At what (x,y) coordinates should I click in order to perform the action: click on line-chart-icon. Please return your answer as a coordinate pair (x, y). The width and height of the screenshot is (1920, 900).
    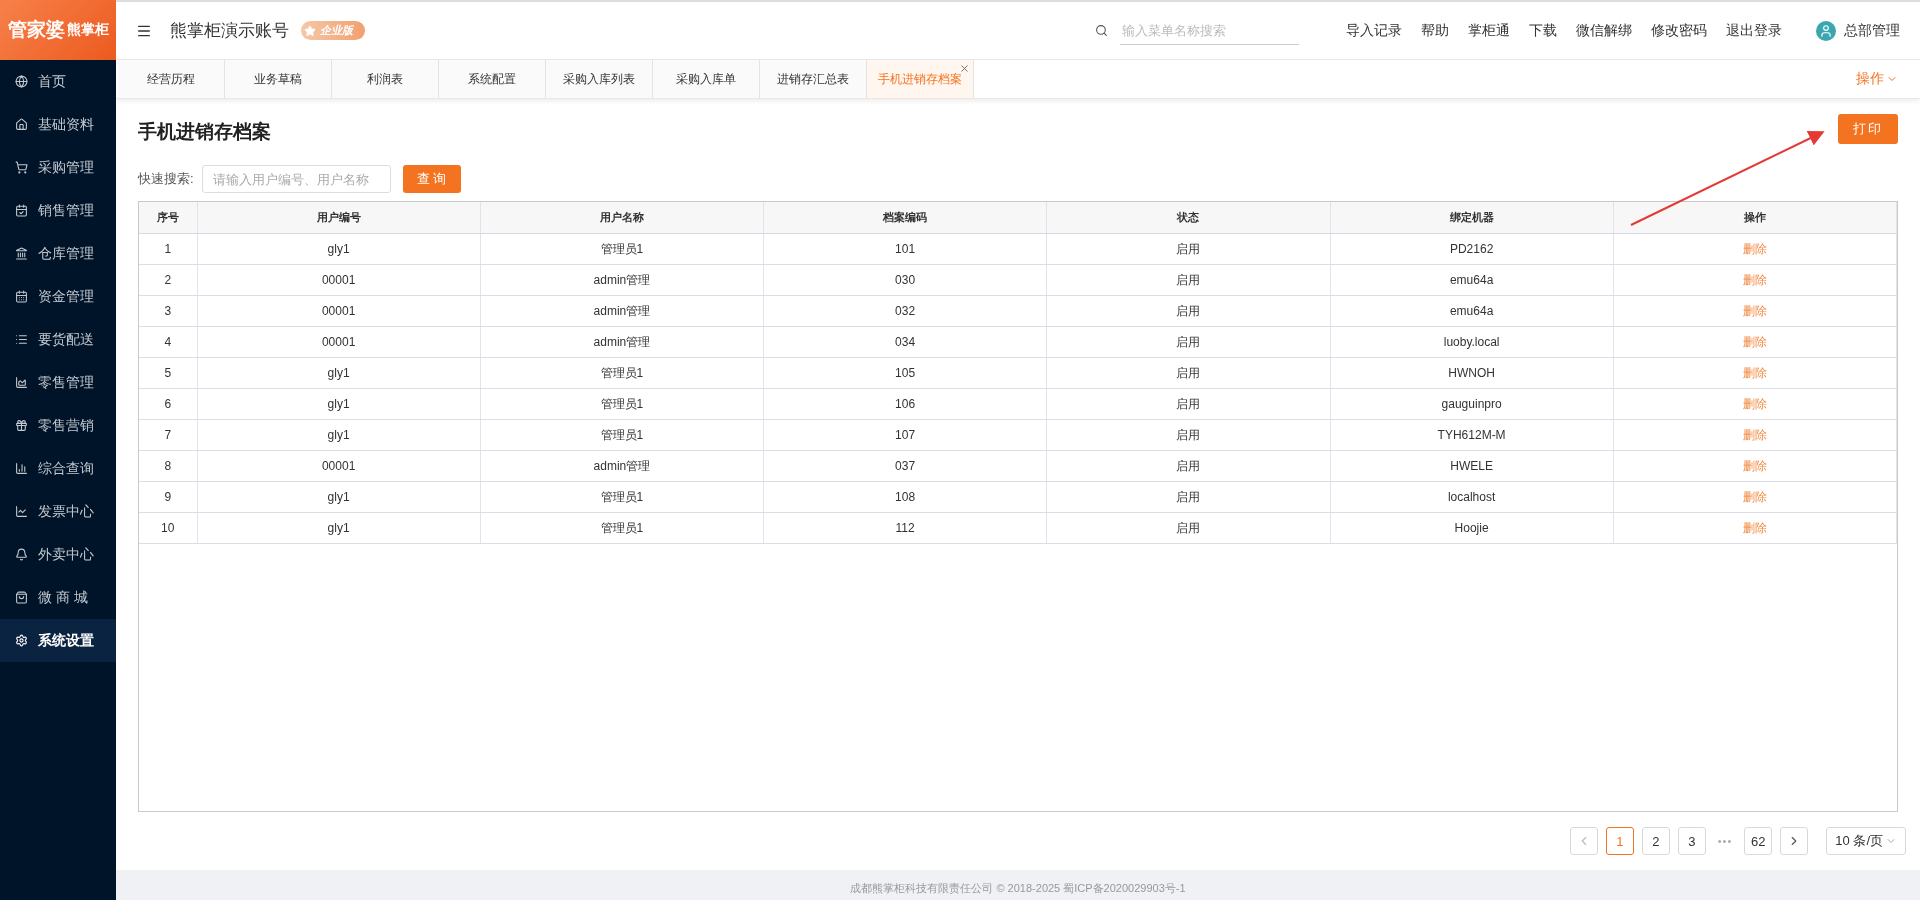
    Looking at the image, I should click on (21, 511).